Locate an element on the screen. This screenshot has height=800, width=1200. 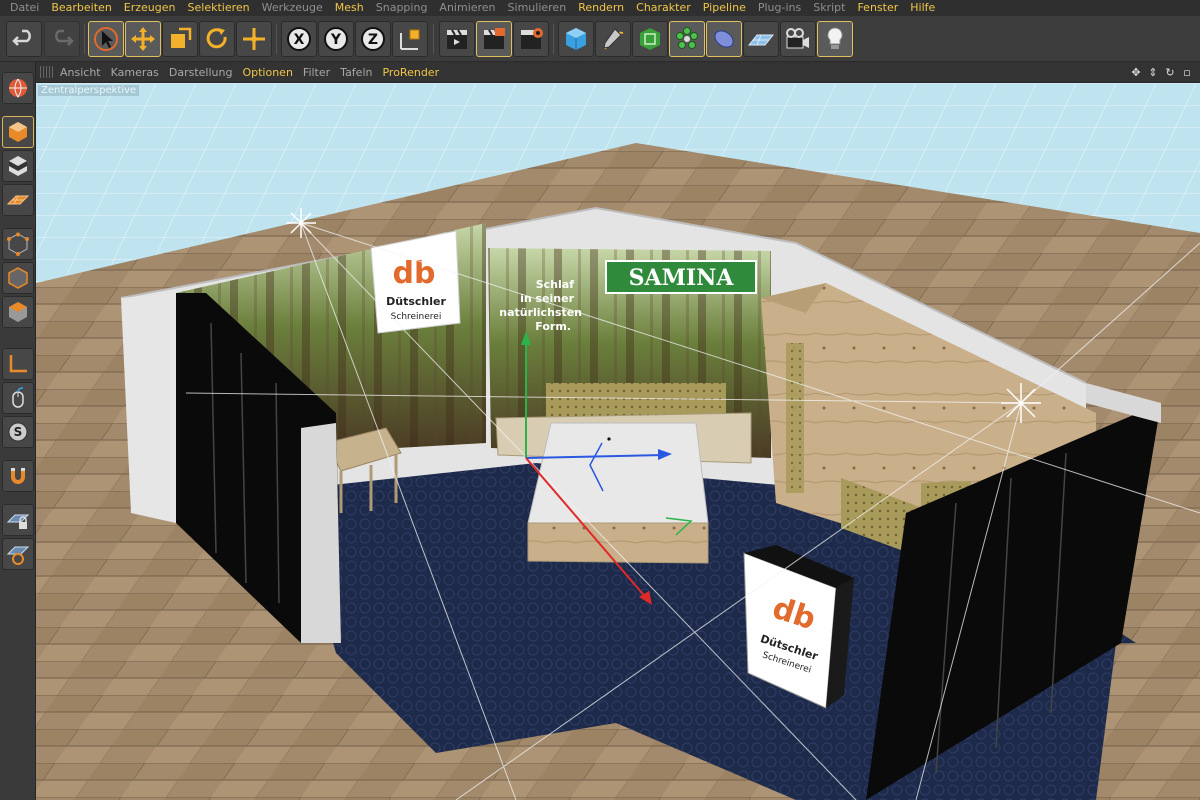
slogan-line-3: natürlichsten is located at coordinates (540, 312).